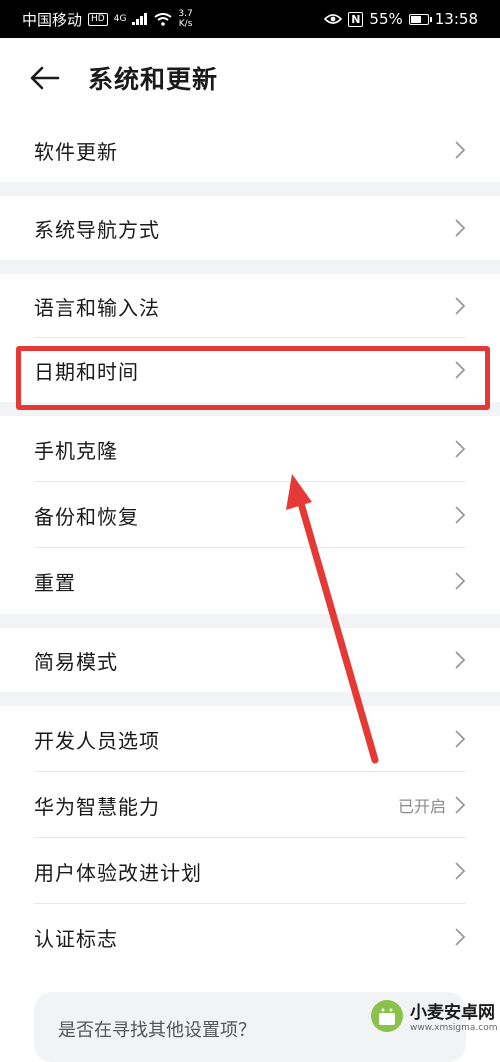 This screenshot has height=1062, width=500. Describe the element at coordinates (452, 1013) in the screenshot. I see `watermark-title: 小麦安卓网` at that location.